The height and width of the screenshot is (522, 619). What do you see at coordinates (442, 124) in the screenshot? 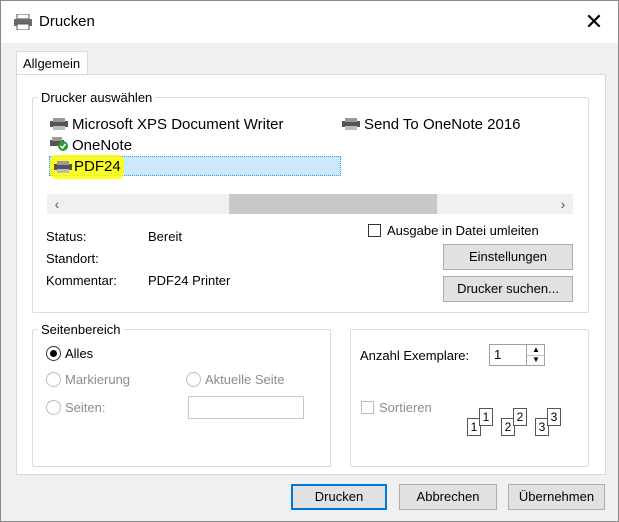
I see `printer-name: Send To OneNote 2016` at bounding box center [442, 124].